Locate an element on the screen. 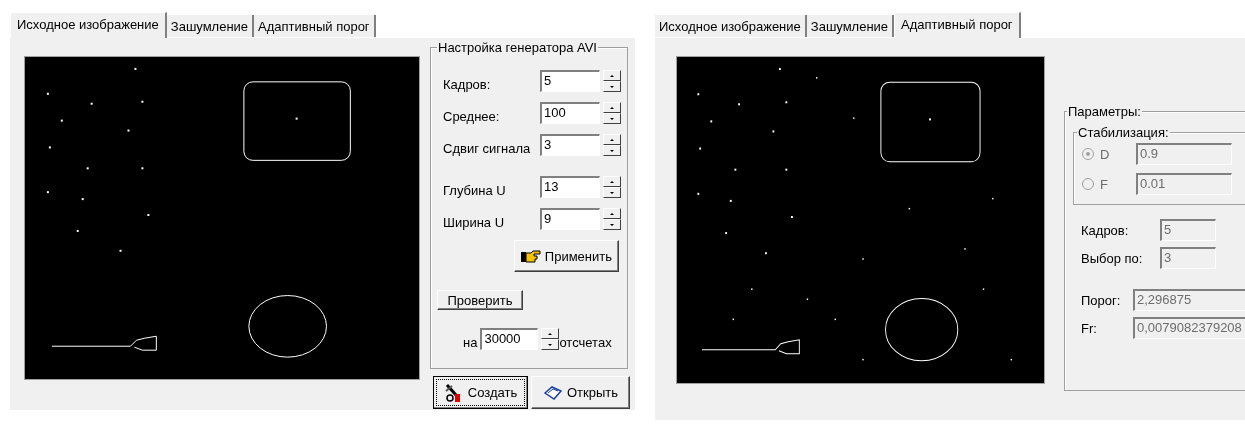  number-field: 5 is located at coordinates (570, 81).